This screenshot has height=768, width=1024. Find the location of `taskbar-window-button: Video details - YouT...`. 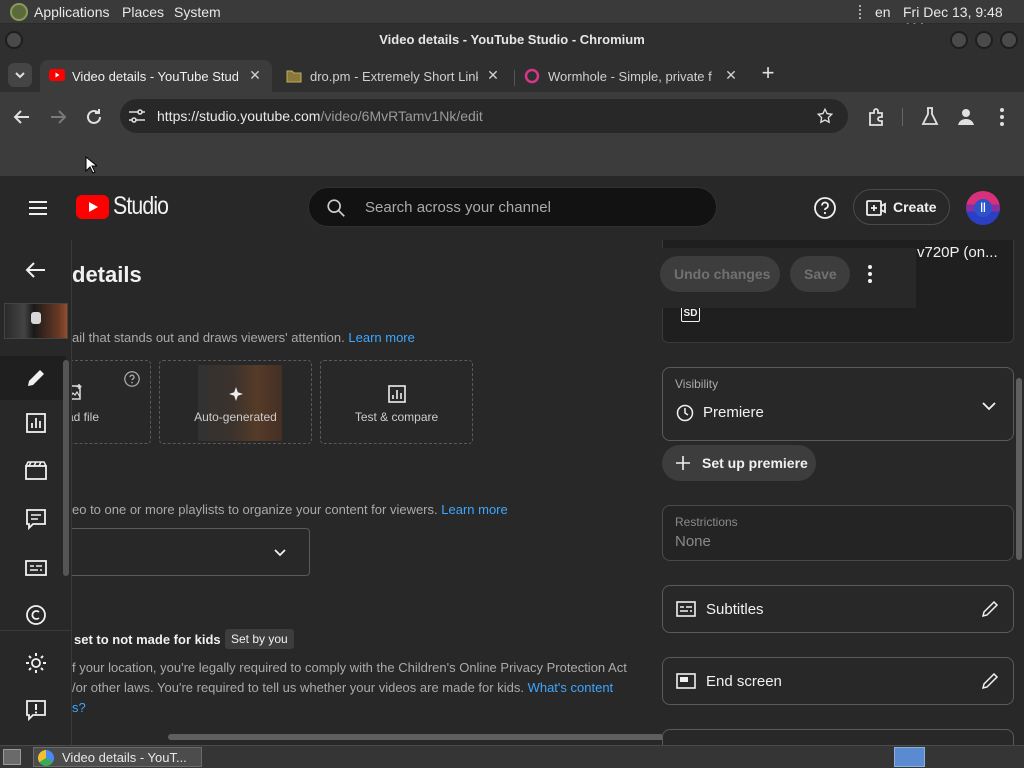

taskbar-window-button: Video details - YouT... is located at coordinates (117, 757).